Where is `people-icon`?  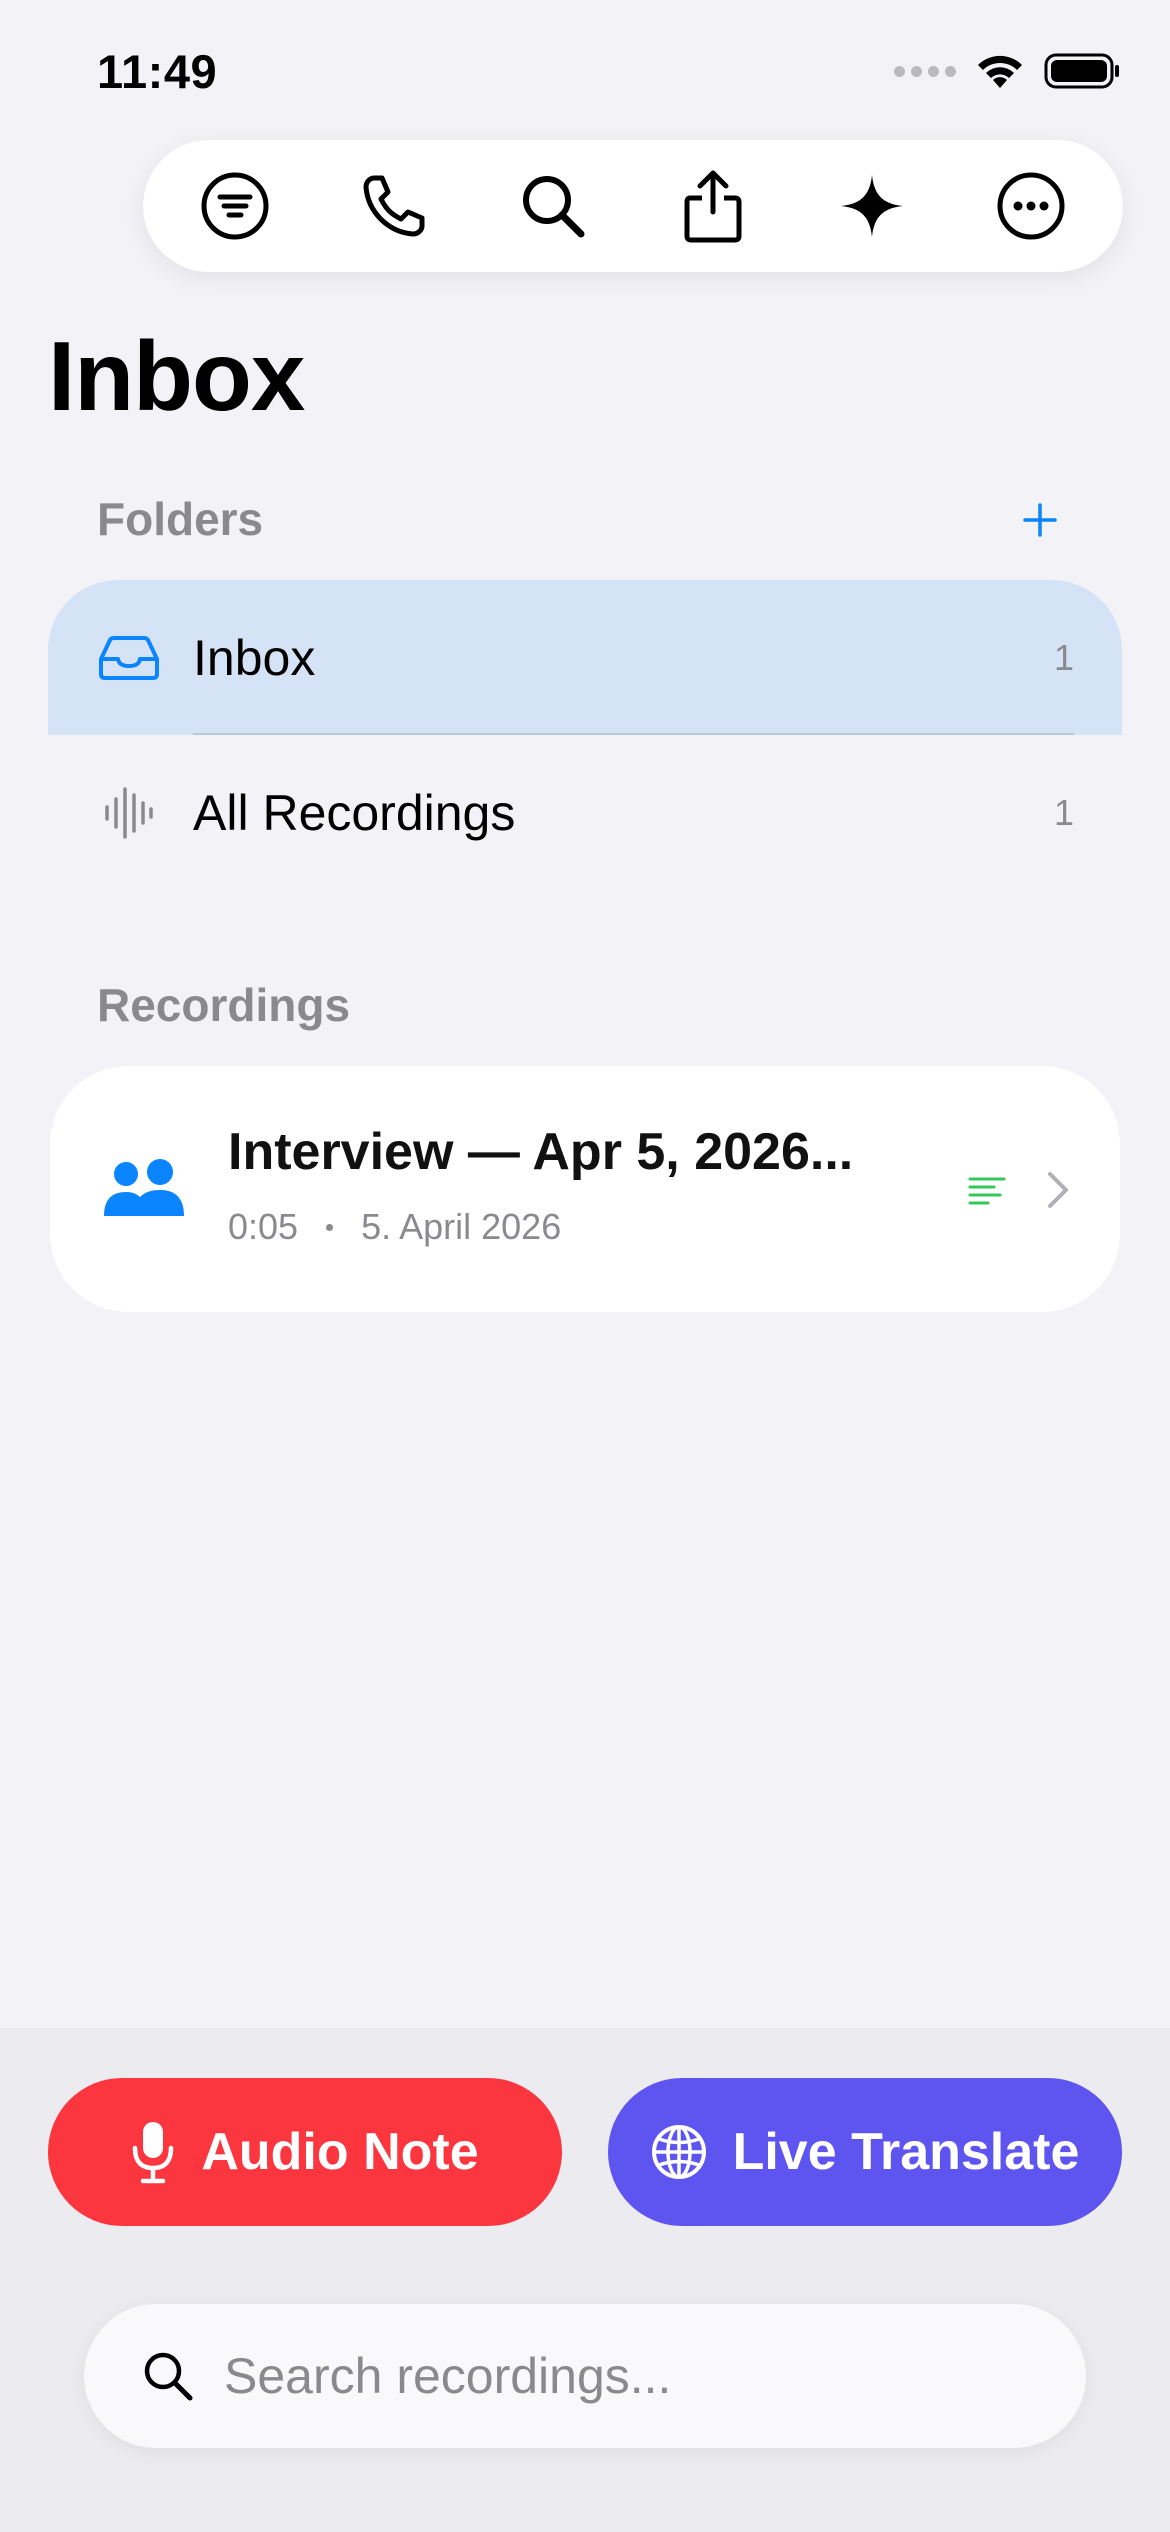 people-icon is located at coordinates (144, 1190).